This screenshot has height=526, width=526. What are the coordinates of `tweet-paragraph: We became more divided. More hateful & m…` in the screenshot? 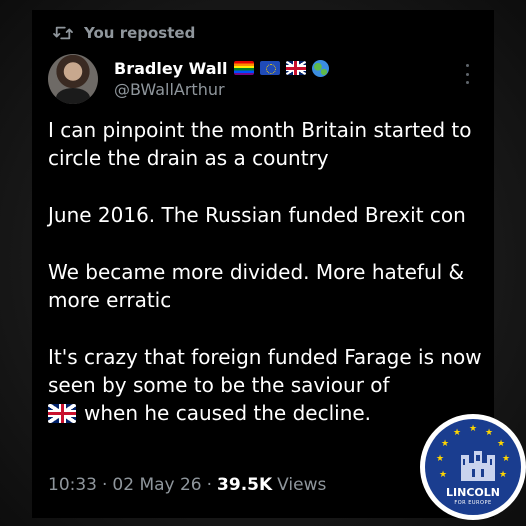 It's located at (256, 286).